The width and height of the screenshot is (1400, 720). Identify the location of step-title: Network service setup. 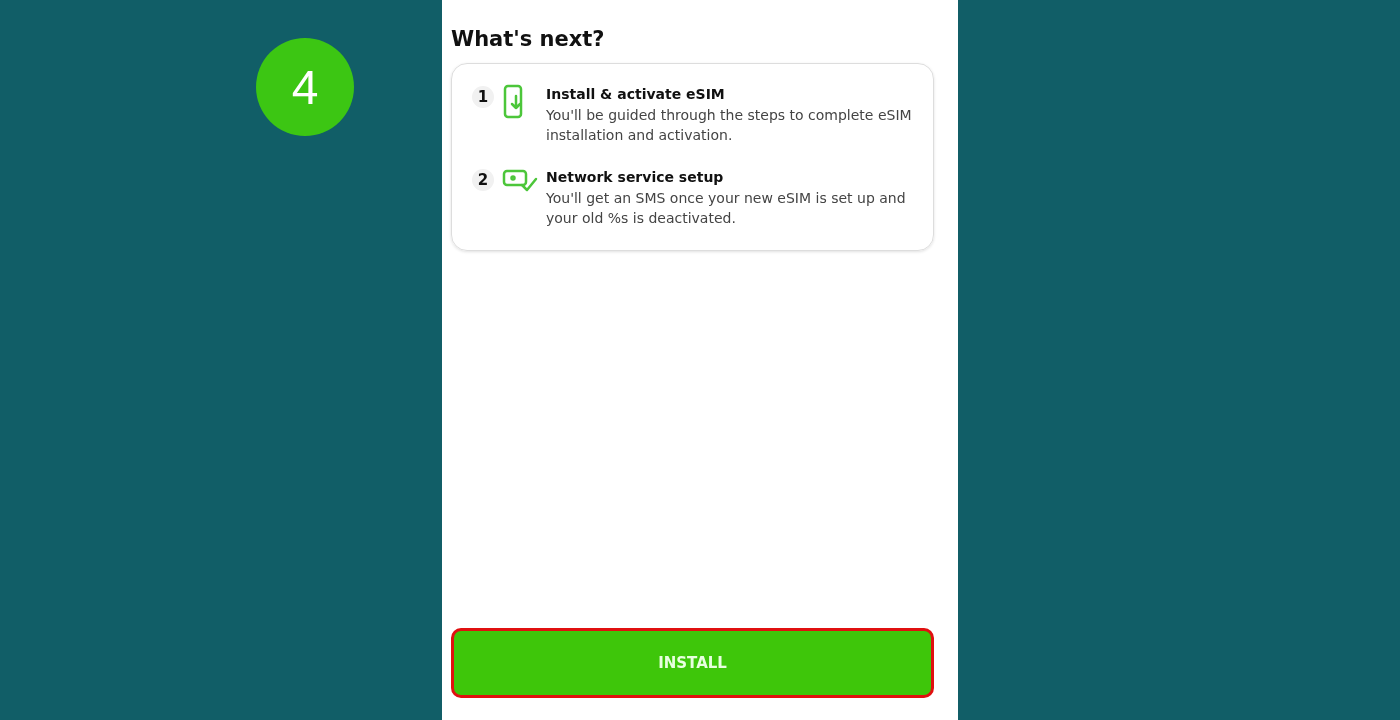
(635, 177).